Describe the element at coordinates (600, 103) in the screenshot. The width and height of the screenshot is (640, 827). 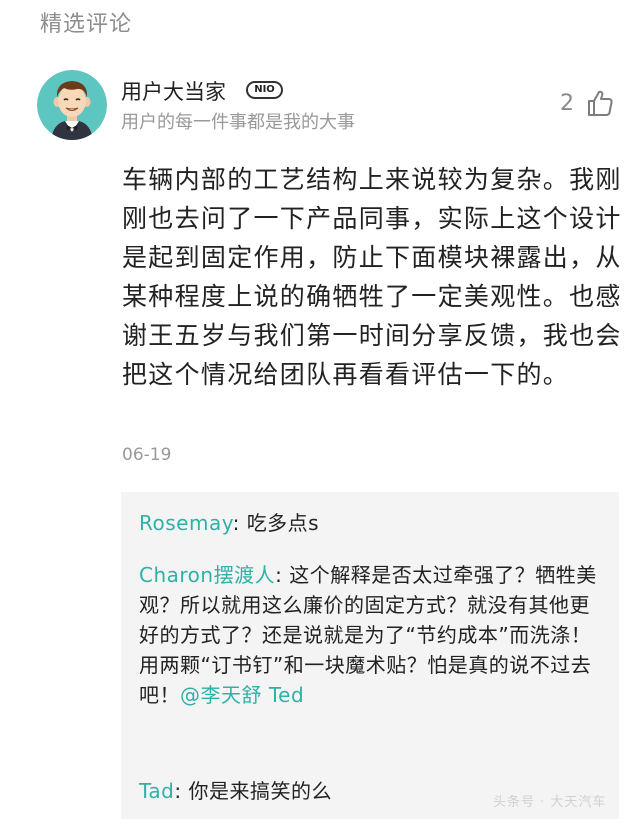
I see `thumbs-up-icon` at that location.